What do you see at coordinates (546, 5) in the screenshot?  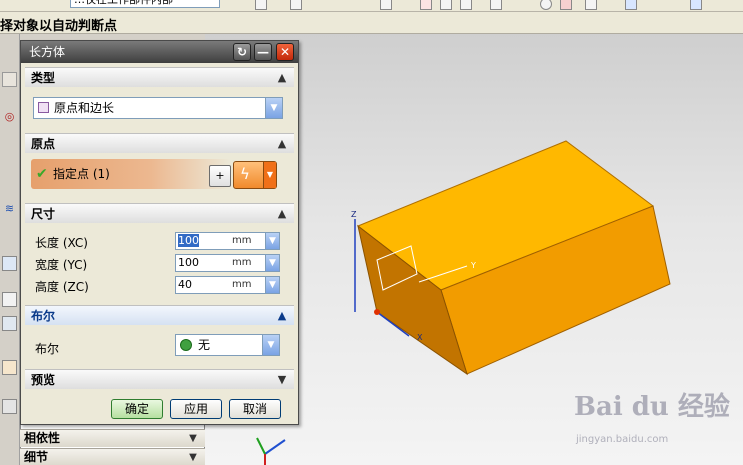 I see `snap-center-icon` at bounding box center [546, 5].